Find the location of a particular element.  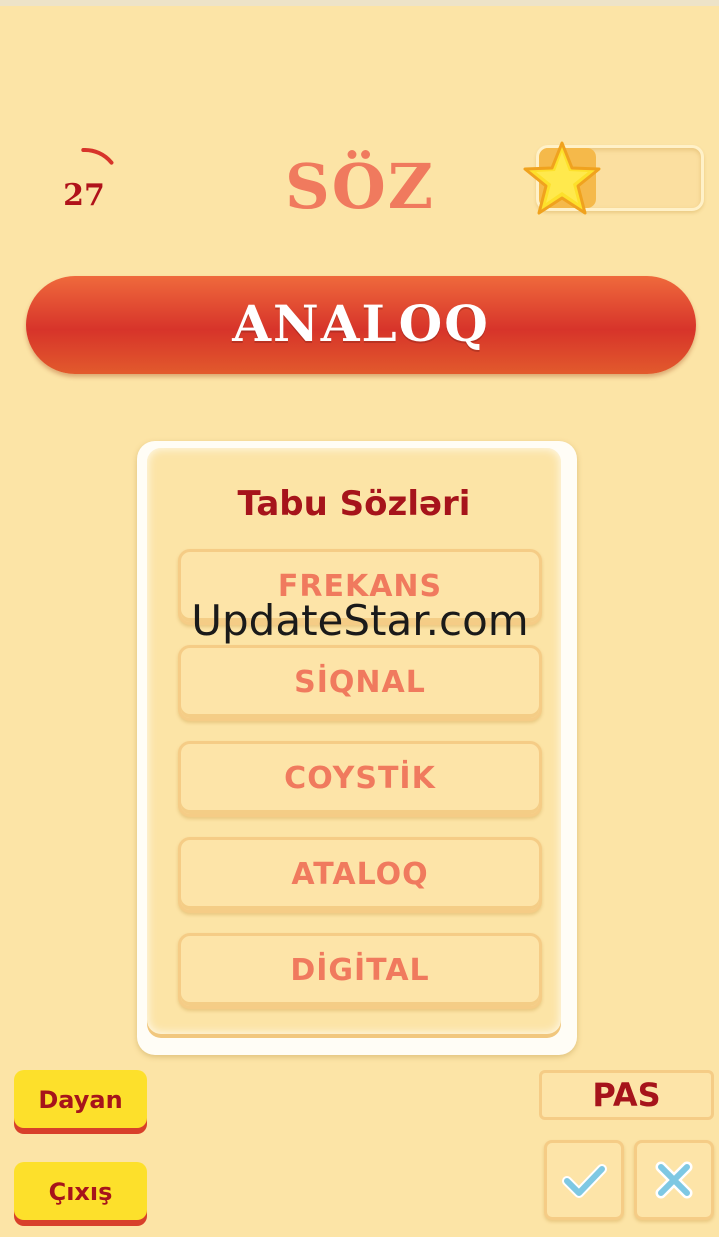

pause-button: Dayan is located at coordinates (80, 1099).